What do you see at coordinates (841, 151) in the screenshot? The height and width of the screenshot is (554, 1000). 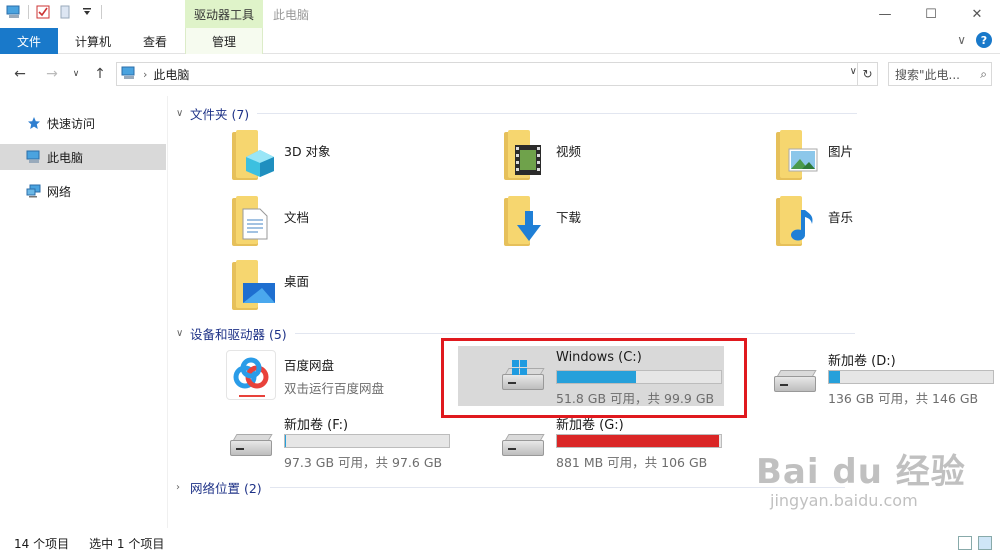 I see `folder-label: 图片` at bounding box center [841, 151].